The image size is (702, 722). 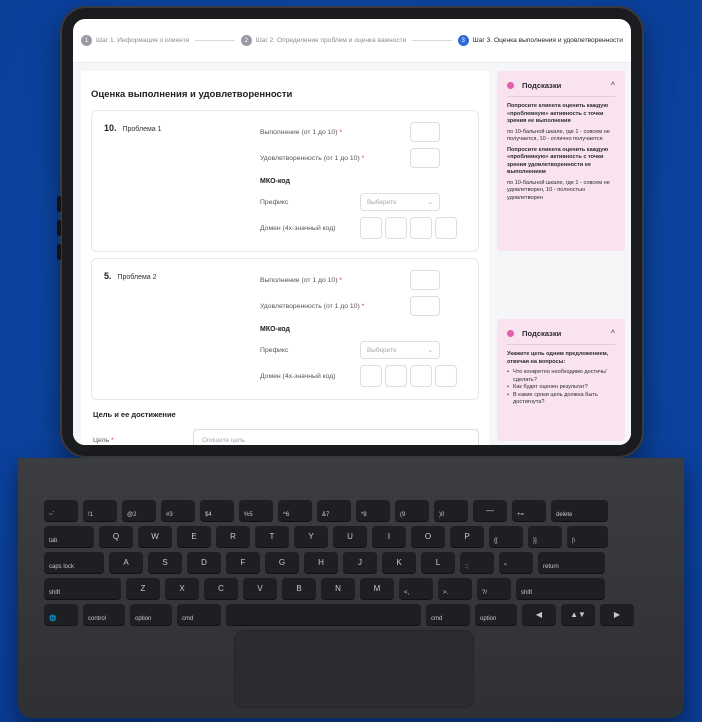 What do you see at coordinates (298, 228) in the screenshot?
I see `domain-label: Домен (4х-значный код)` at bounding box center [298, 228].